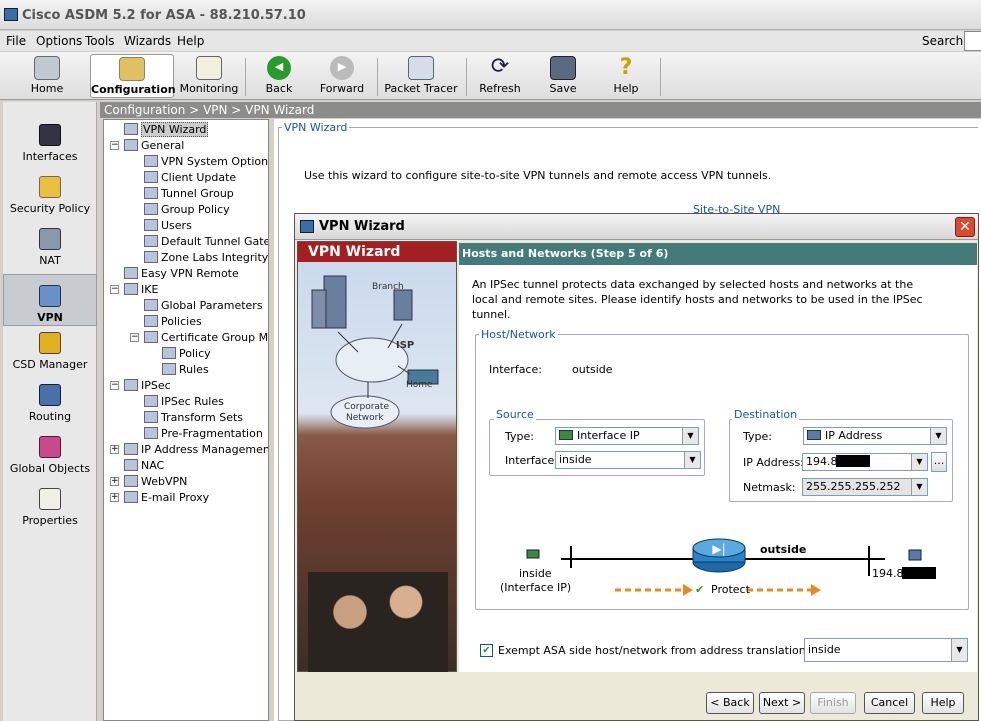 This screenshot has height=721, width=981. Describe the element at coordinates (147, 386) in the screenshot. I see `tree-item-ipsec: IPSec` at that location.